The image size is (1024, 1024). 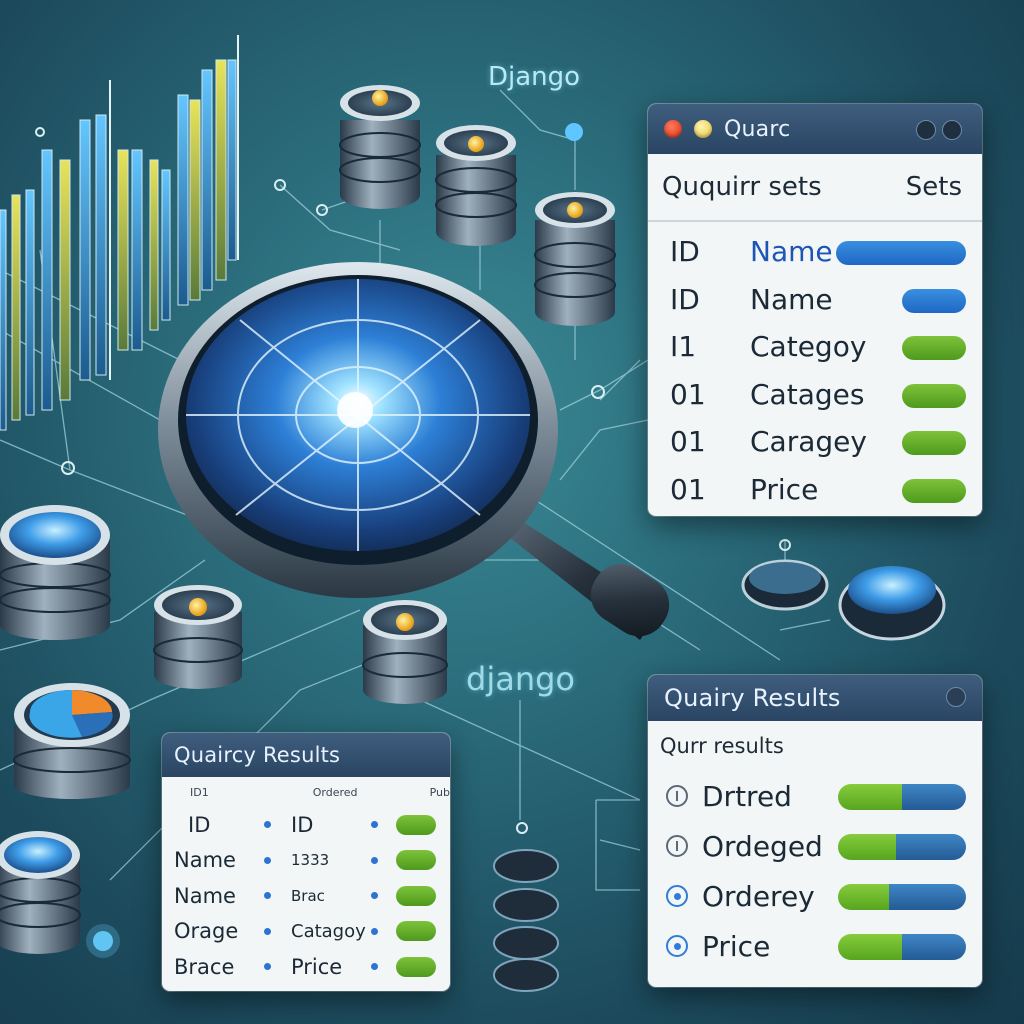 I want to click on row-label: Drtred, so click(x=747, y=796).